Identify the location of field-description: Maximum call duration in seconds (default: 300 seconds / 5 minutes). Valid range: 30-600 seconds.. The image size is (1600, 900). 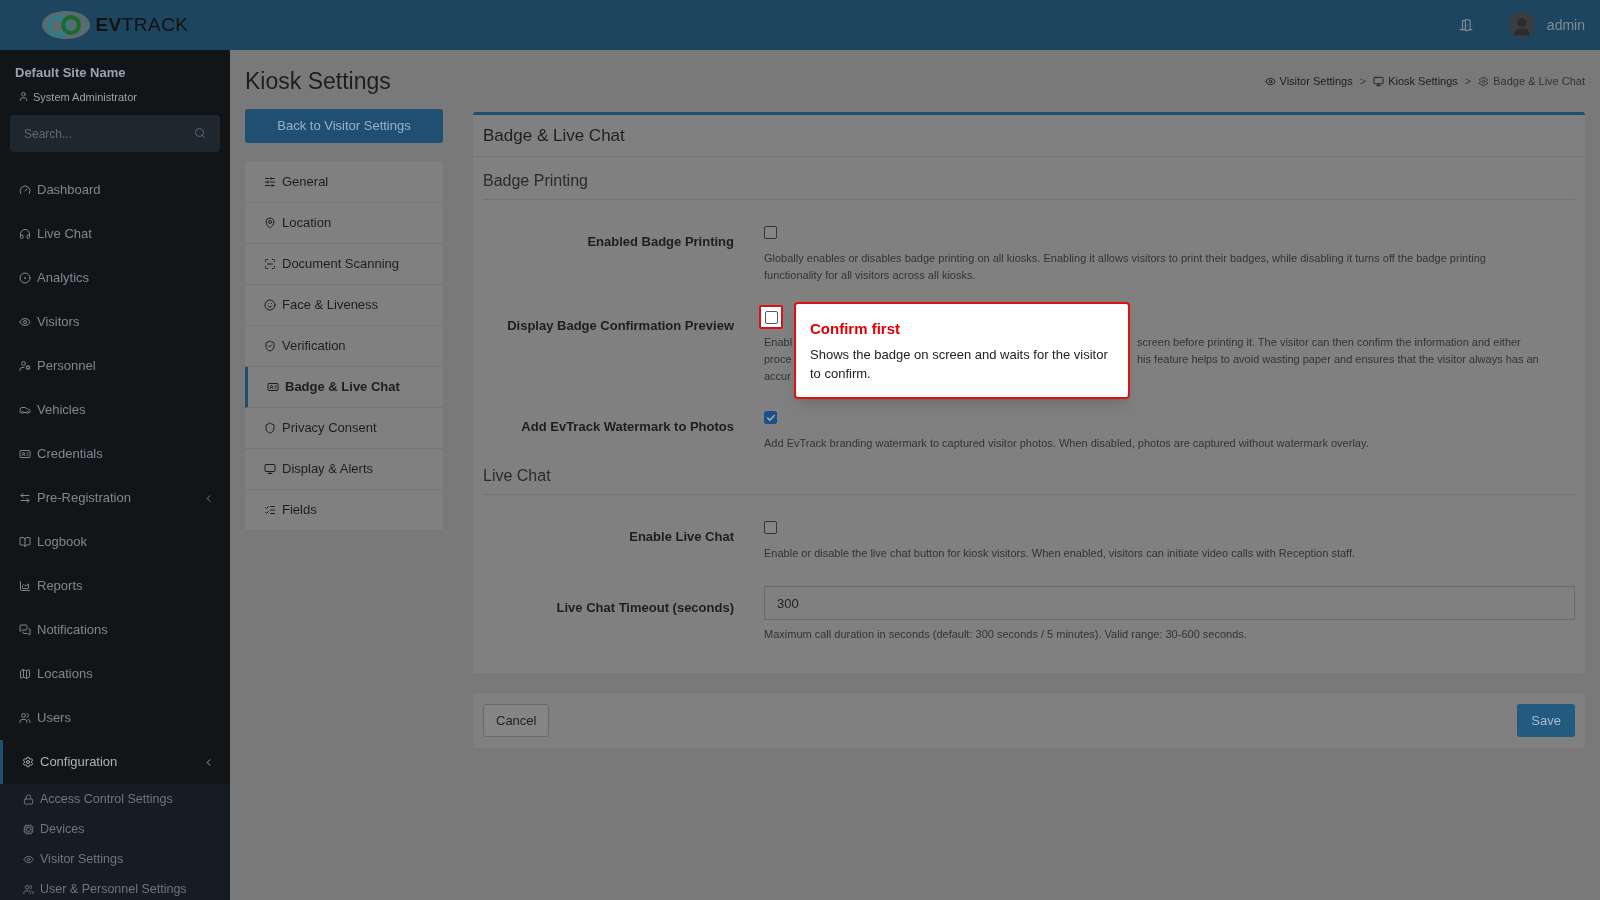
(1006, 634).